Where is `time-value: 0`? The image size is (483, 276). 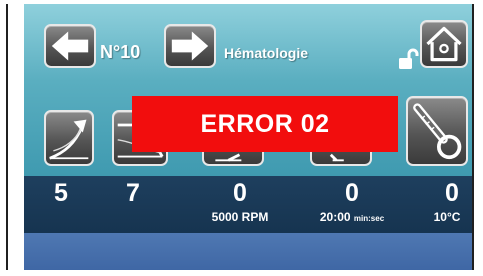 time-value: 0 is located at coordinates (352, 193).